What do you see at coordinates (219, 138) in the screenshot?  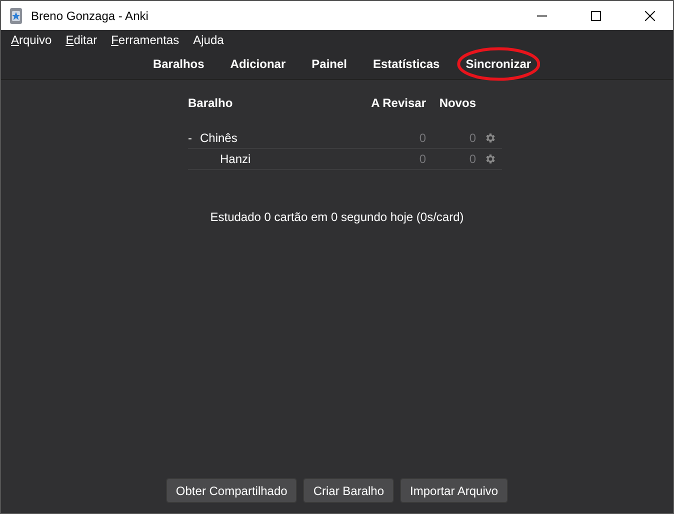 I see `deck-name: Chinês` at bounding box center [219, 138].